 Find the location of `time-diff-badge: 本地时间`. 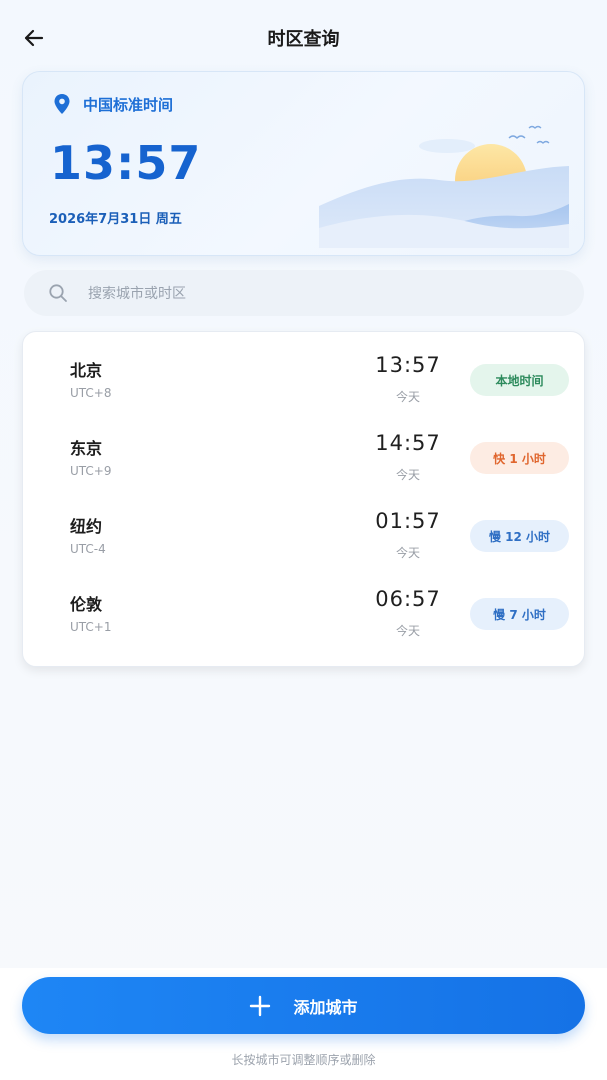

time-diff-badge: 本地时间 is located at coordinates (519, 380).